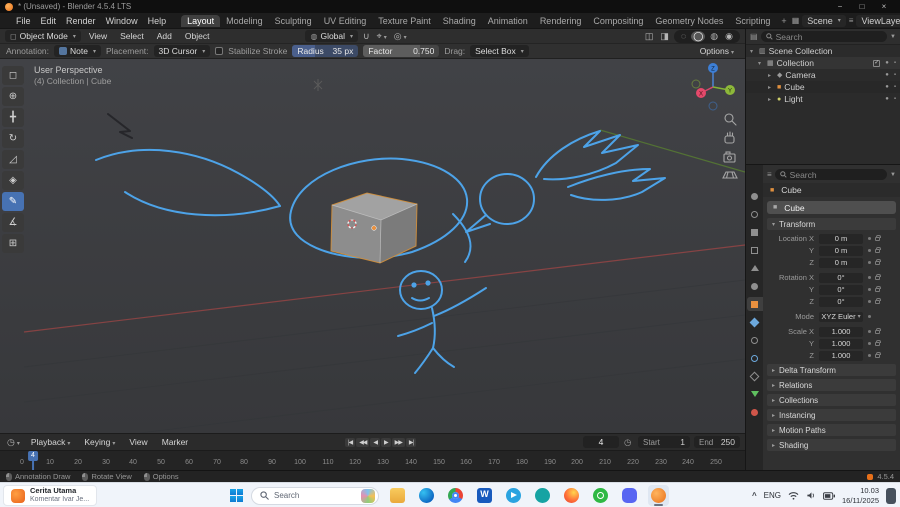 The image size is (900, 507). Describe the element at coordinates (664, 36) in the screenshot. I see `show-overlays-icon: ◨` at that location.